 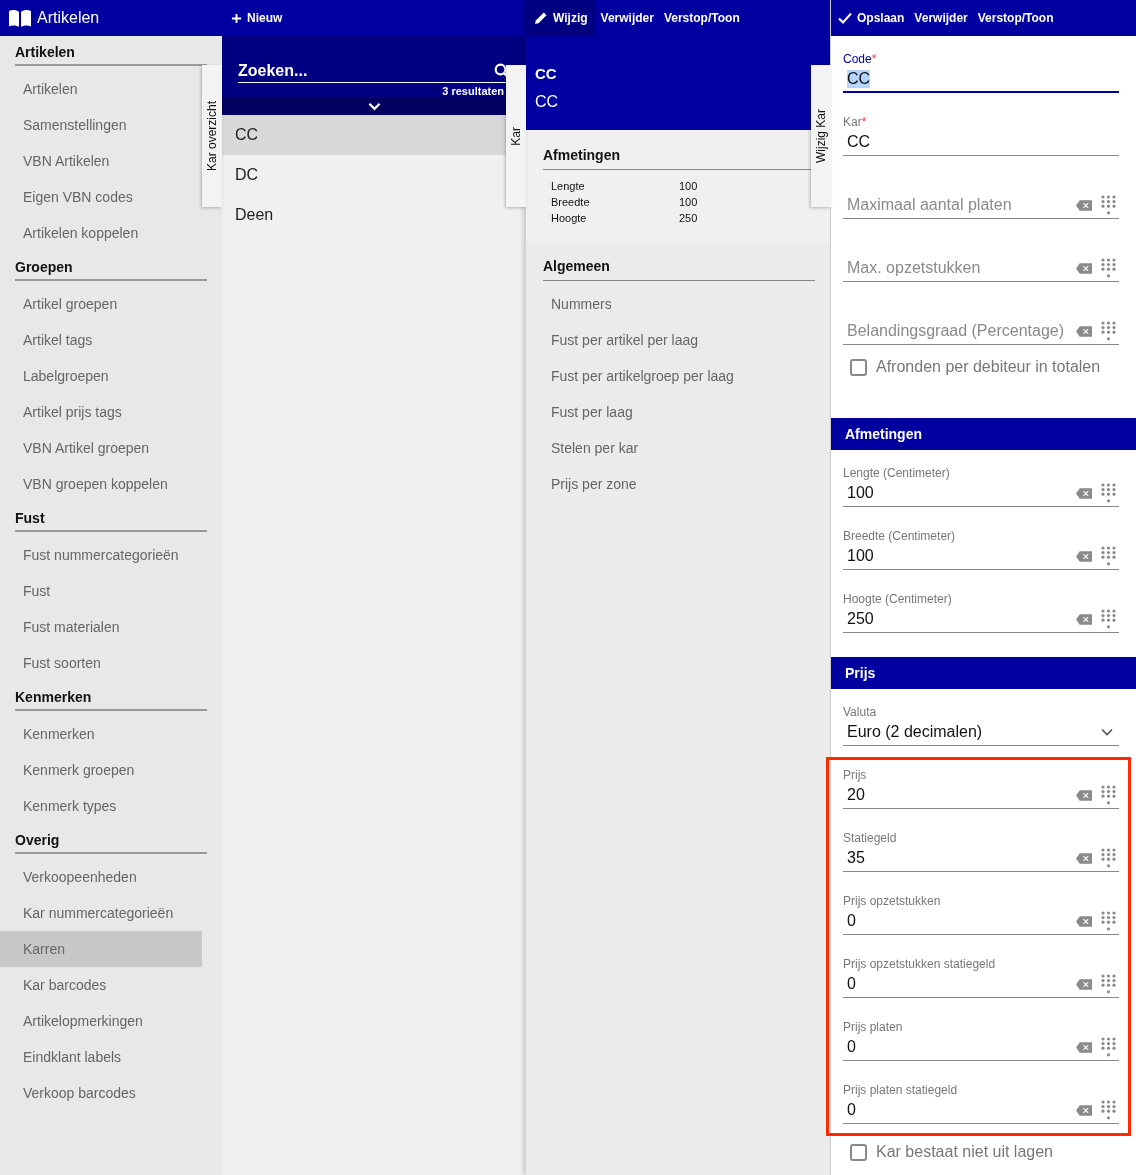 I want to click on list-item: CC, so click(x=364, y=135).